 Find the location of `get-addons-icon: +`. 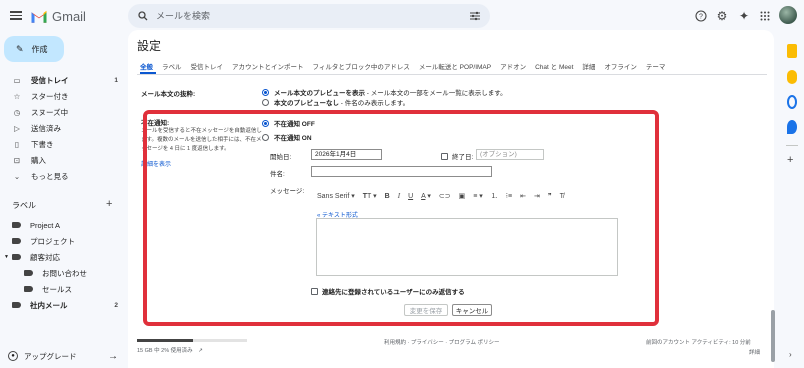

get-addons-icon: + is located at coordinates (790, 160).